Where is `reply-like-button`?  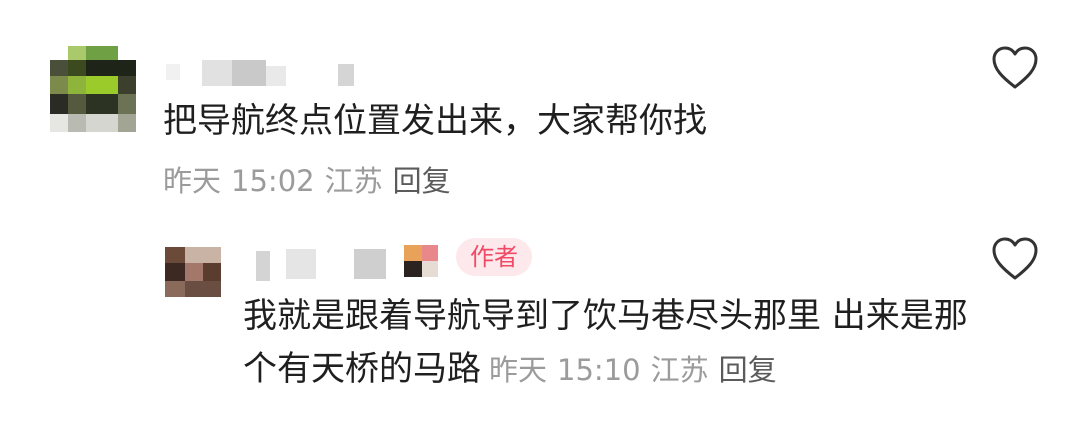 reply-like-button is located at coordinates (1015, 259).